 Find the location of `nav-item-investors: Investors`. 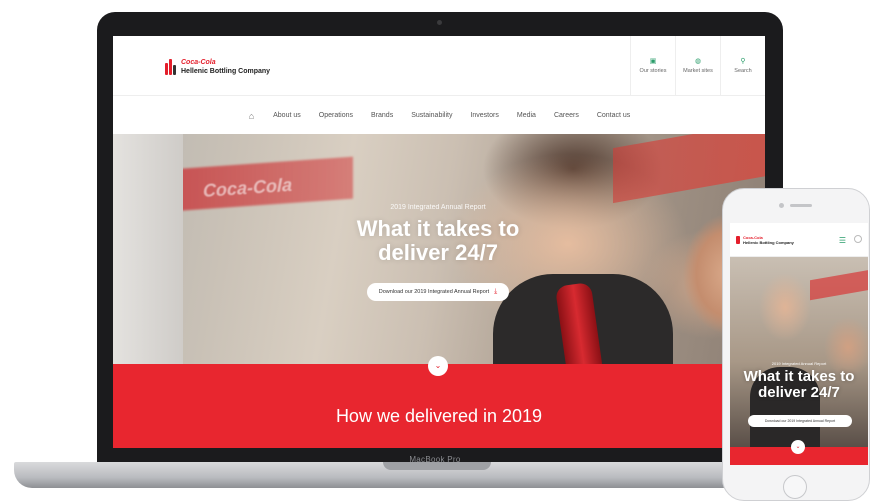

nav-item-investors: Investors is located at coordinates (484, 115).